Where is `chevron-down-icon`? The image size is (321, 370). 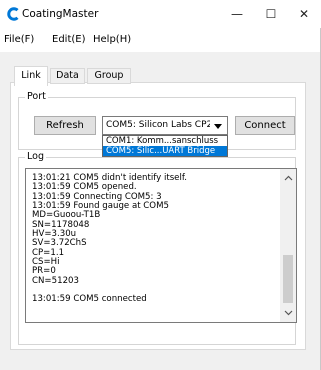
chevron-down-icon is located at coordinates (288, 313).